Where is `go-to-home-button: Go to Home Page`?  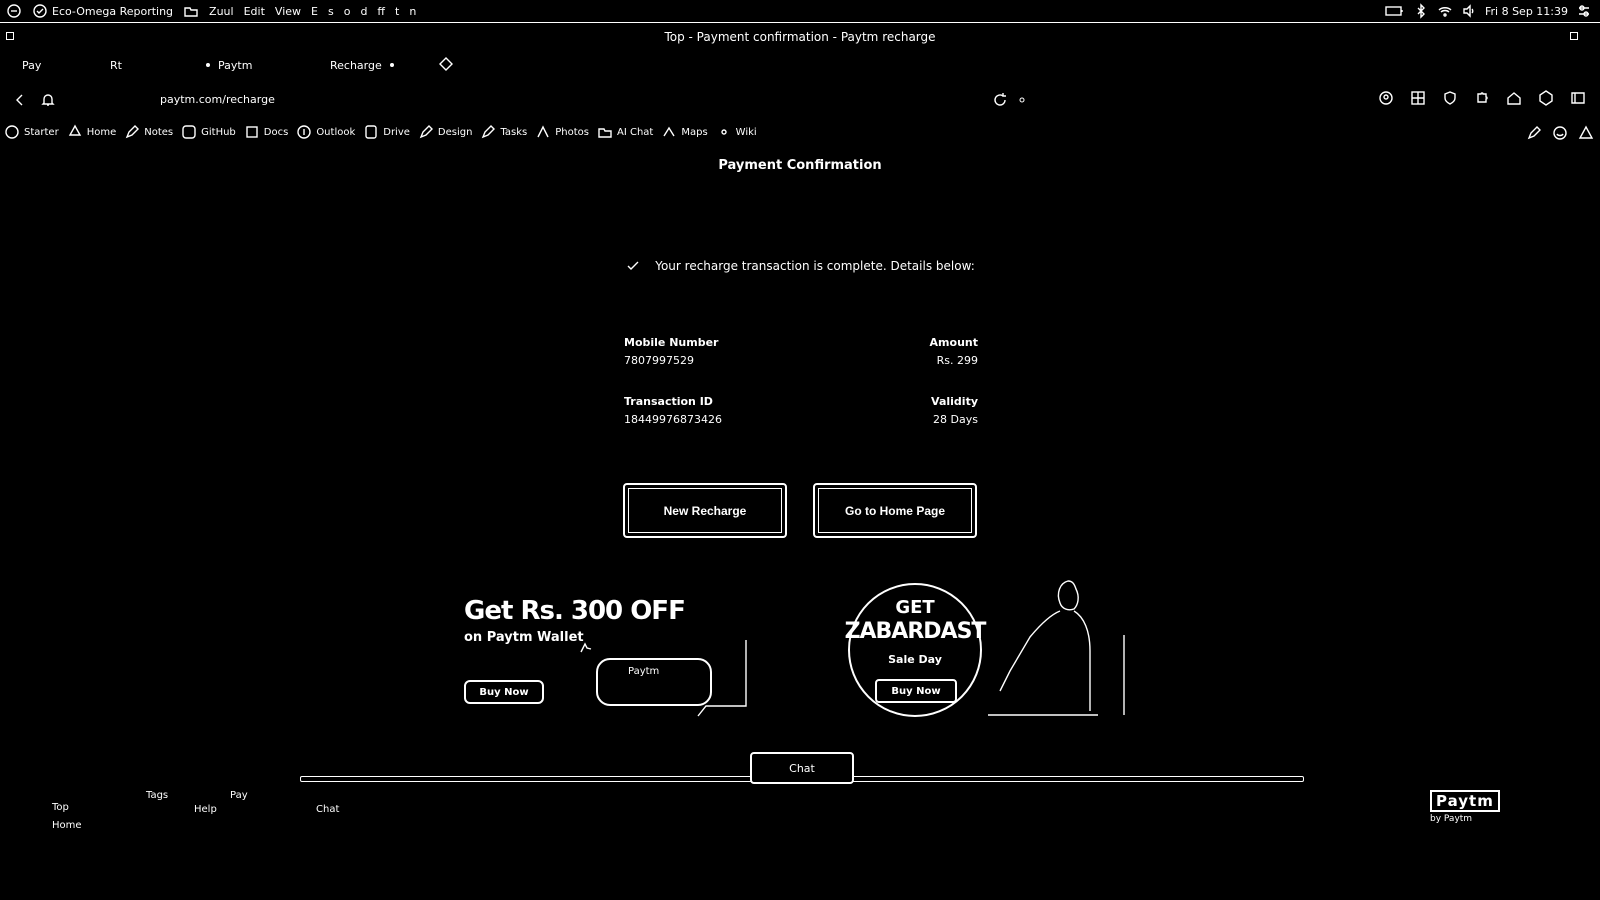
go-to-home-button: Go to Home Page is located at coordinates (895, 510).